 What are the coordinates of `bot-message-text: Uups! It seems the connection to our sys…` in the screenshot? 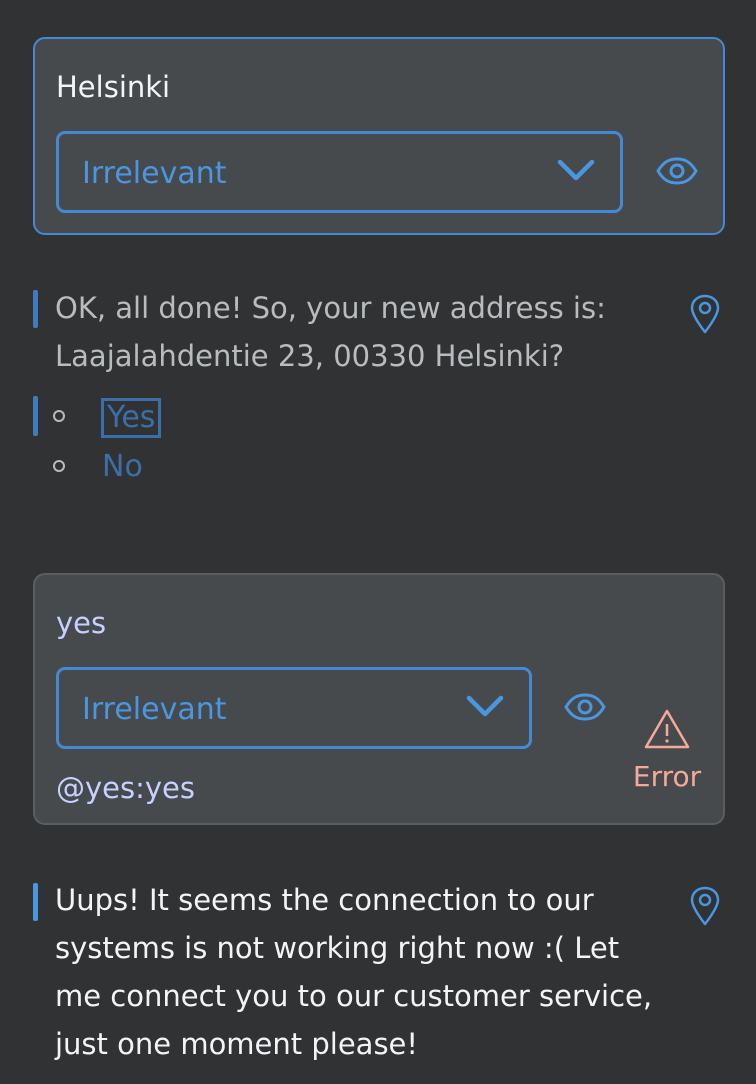 It's located at (354, 972).